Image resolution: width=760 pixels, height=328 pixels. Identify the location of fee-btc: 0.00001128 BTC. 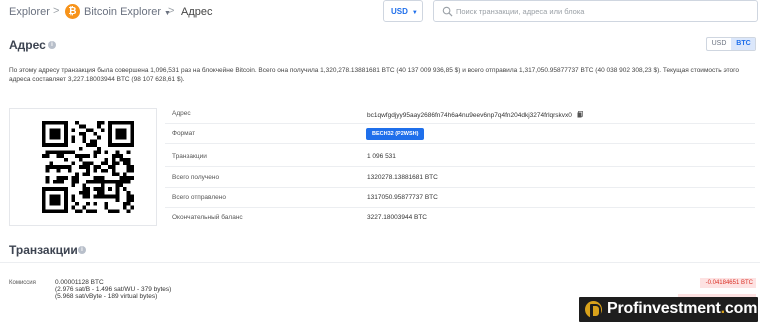
(79, 282).